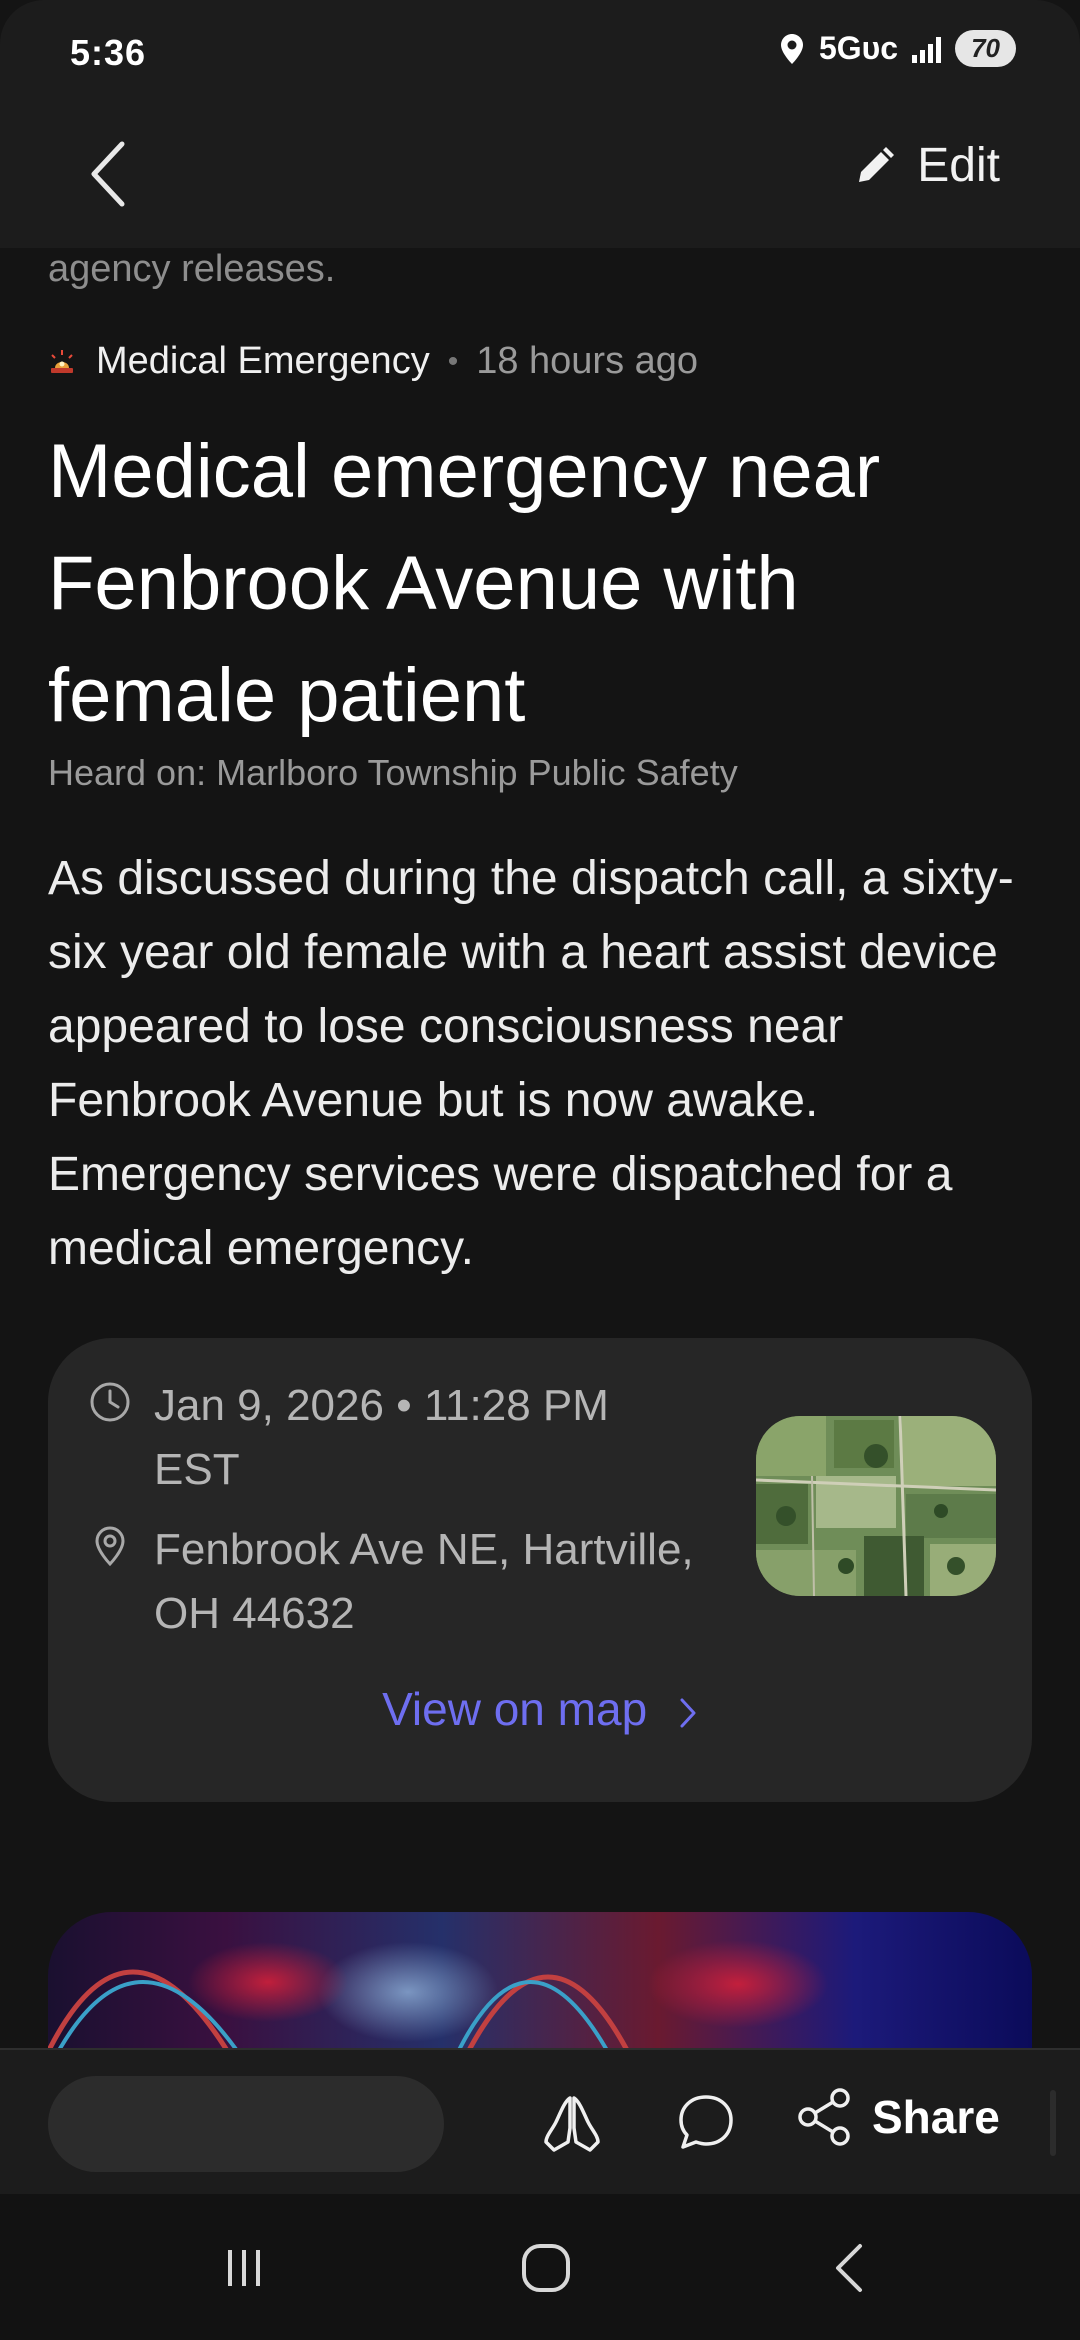  Describe the element at coordinates (438, 1994) in the screenshot. I see `emergency-lights-graphic` at that location.